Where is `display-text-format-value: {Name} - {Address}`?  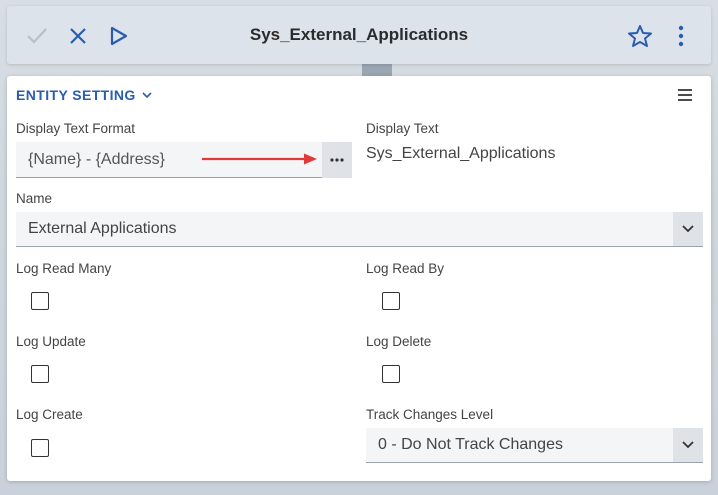
display-text-format-value: {Name} - {Address} is located at coordinates (96, 159).